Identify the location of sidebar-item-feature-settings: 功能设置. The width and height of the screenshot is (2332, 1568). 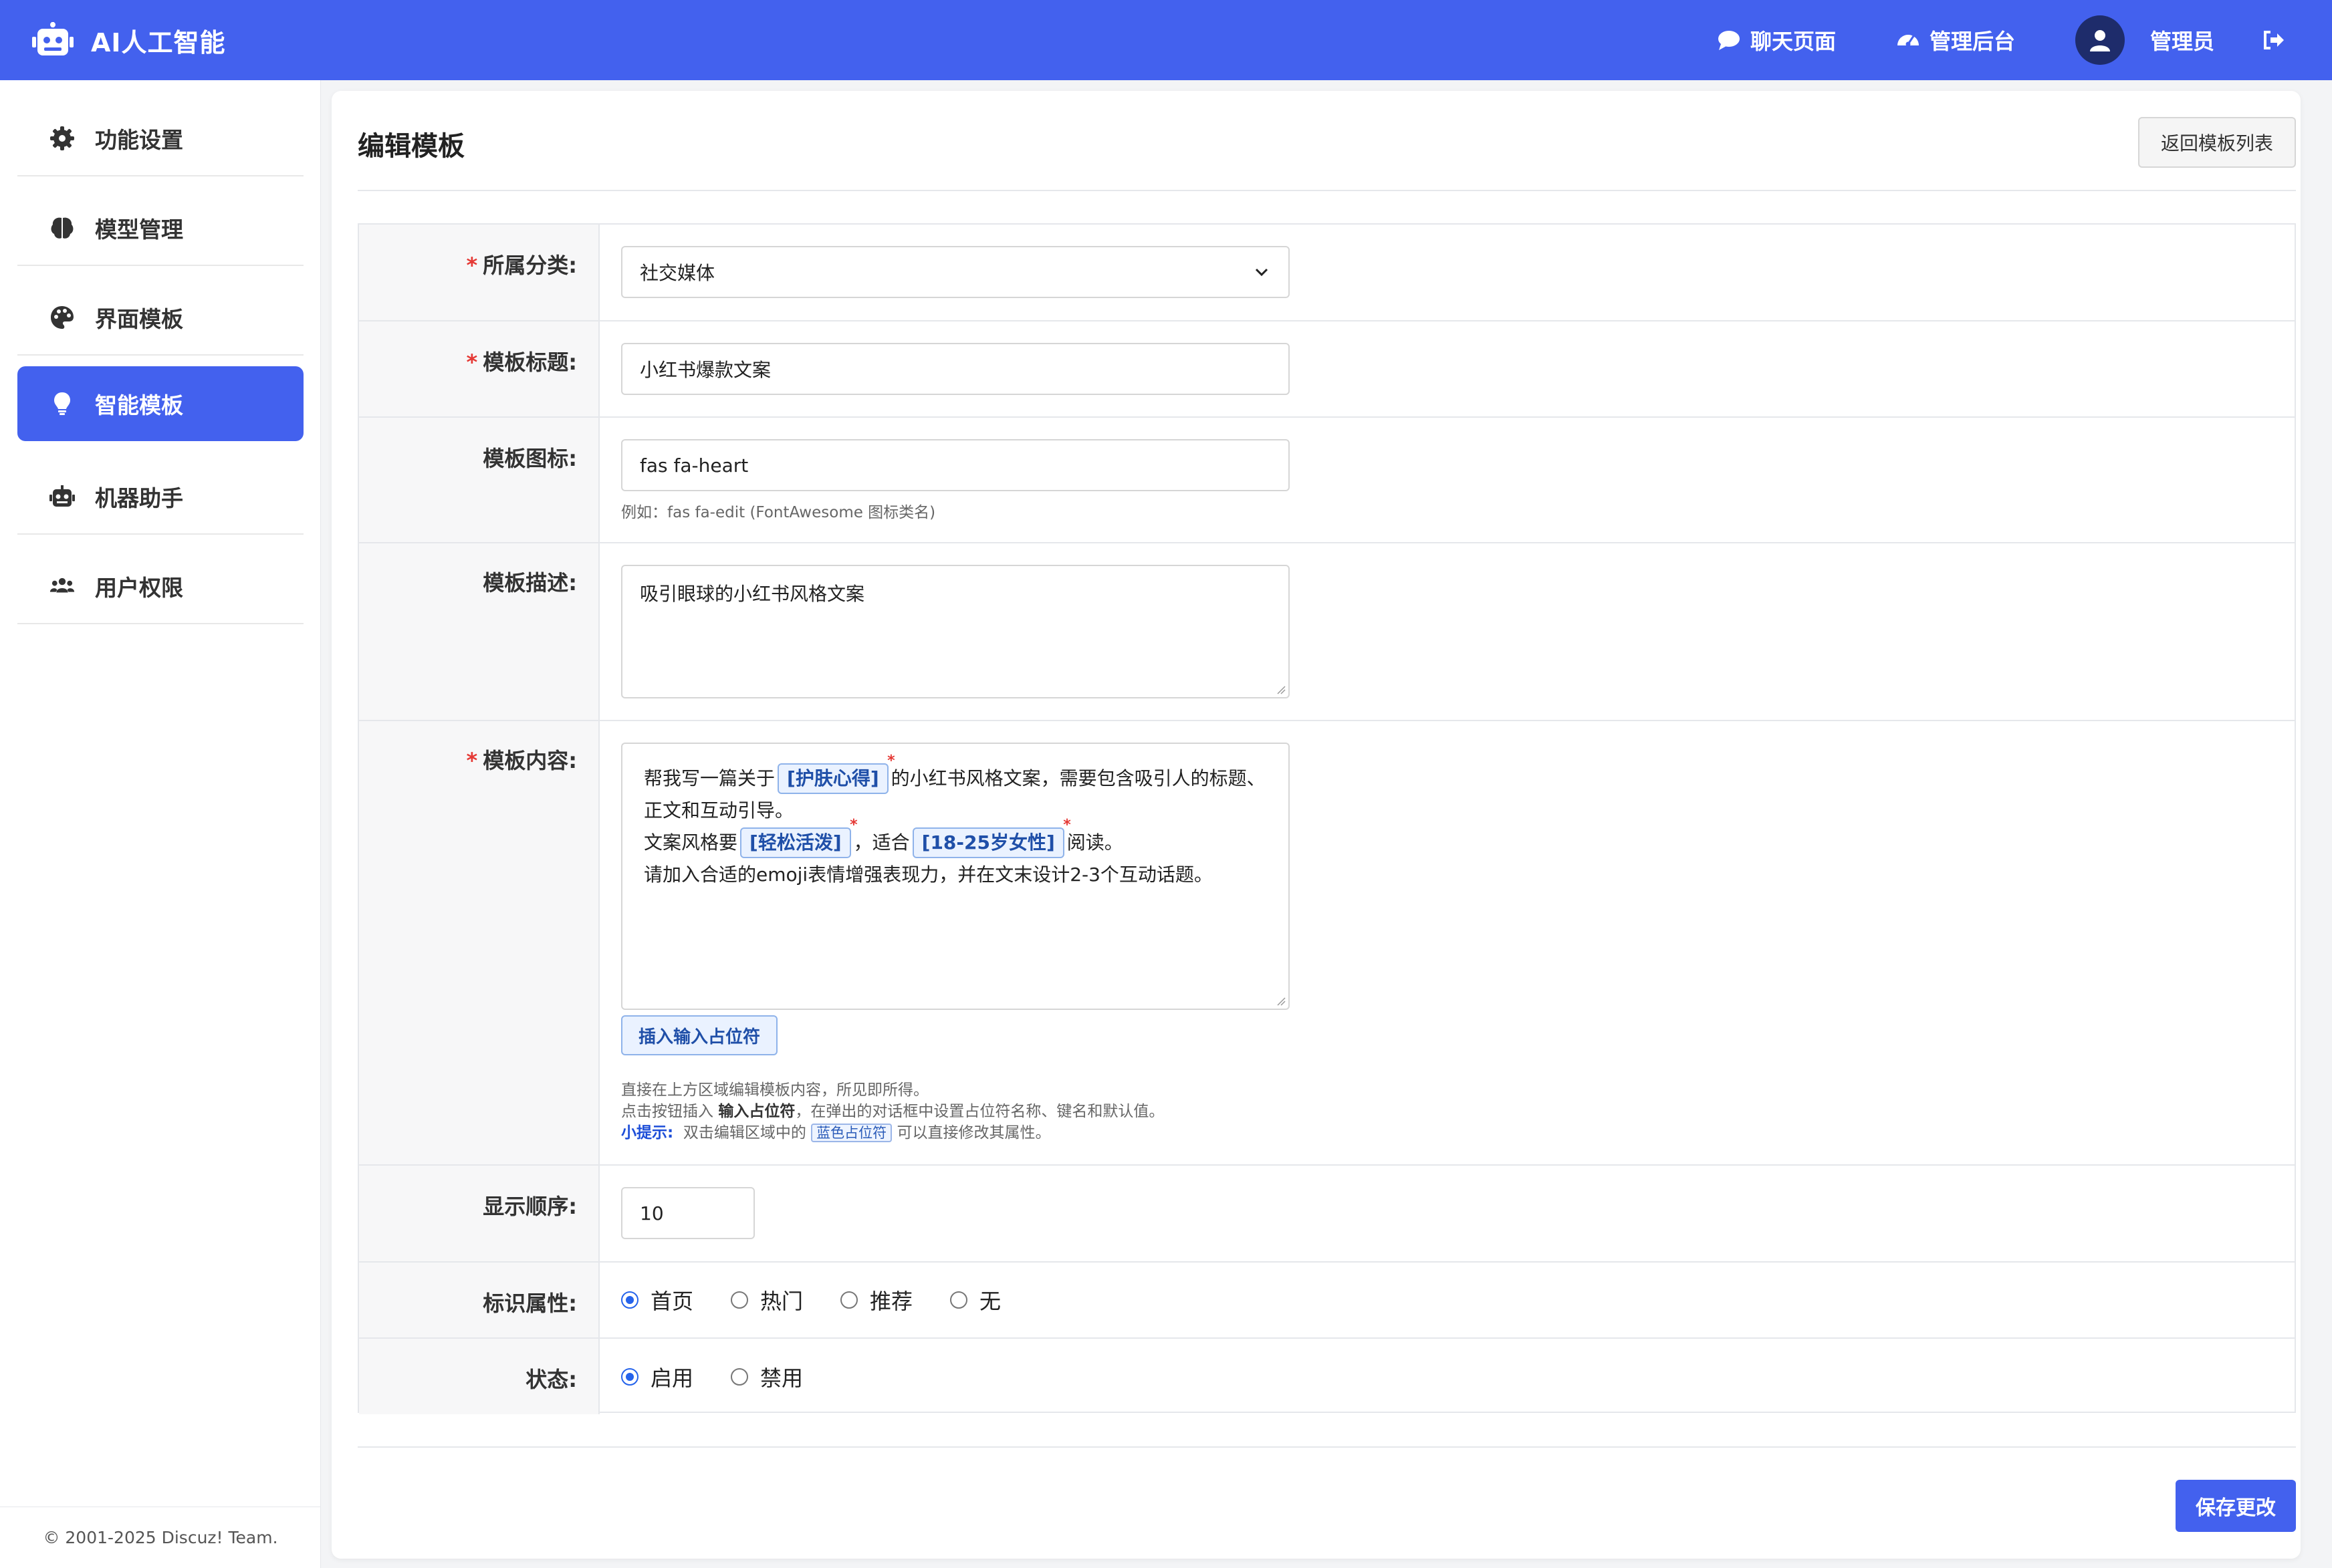
(161, 139).